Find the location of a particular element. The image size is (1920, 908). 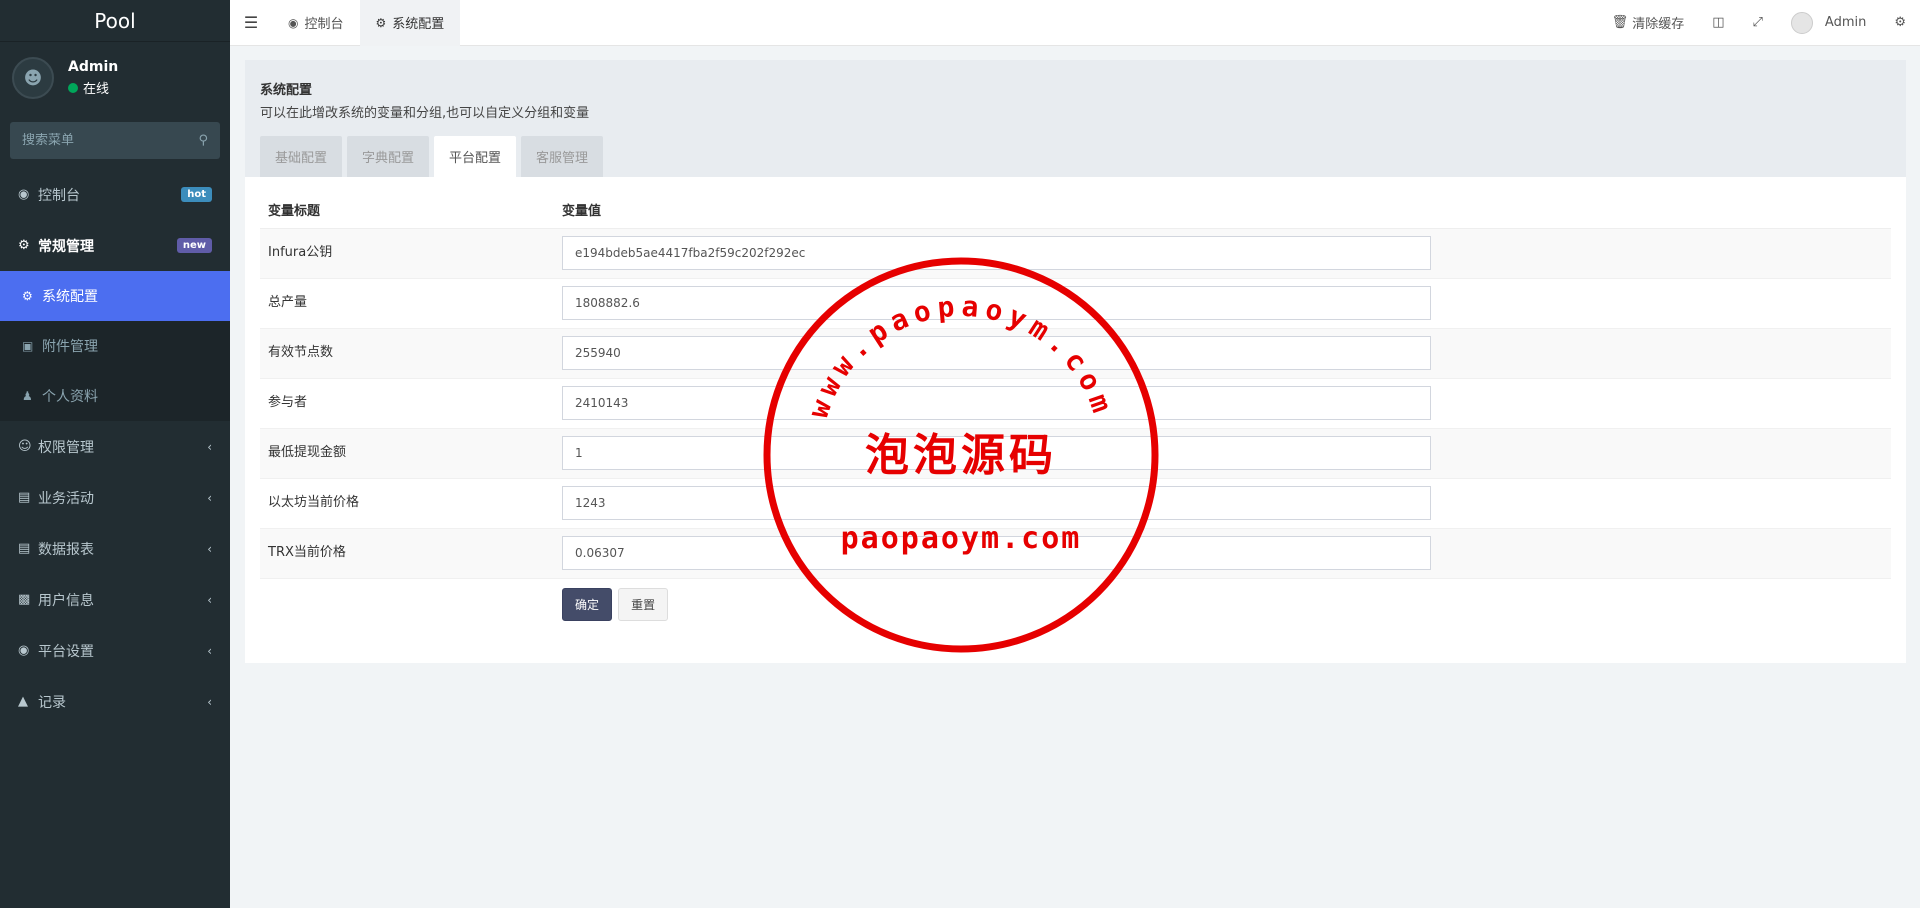

app-logo: Pool is located at coordinates (115, 21).